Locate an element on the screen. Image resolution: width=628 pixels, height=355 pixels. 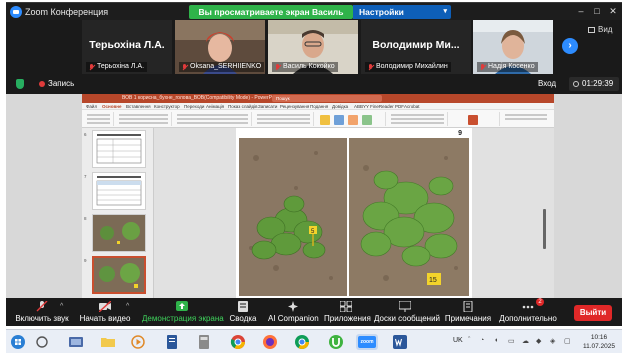
participant-tile: Василь Кокойко is located at coordinates (313, 47).